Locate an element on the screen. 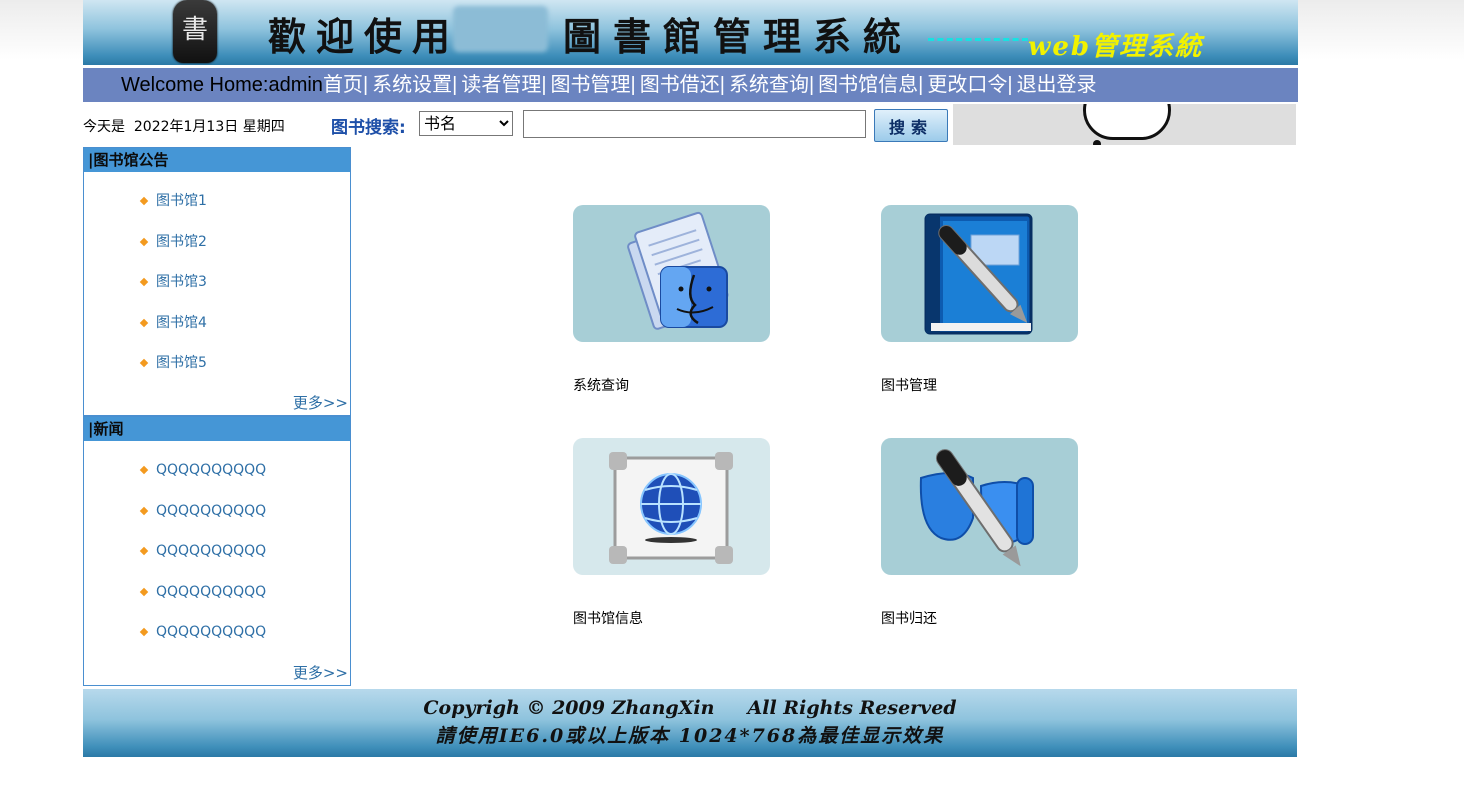 The width and height of the screenshot is (1464, 797). tile-library-info: 图书馆信息 is located at coordinates (672, 532).